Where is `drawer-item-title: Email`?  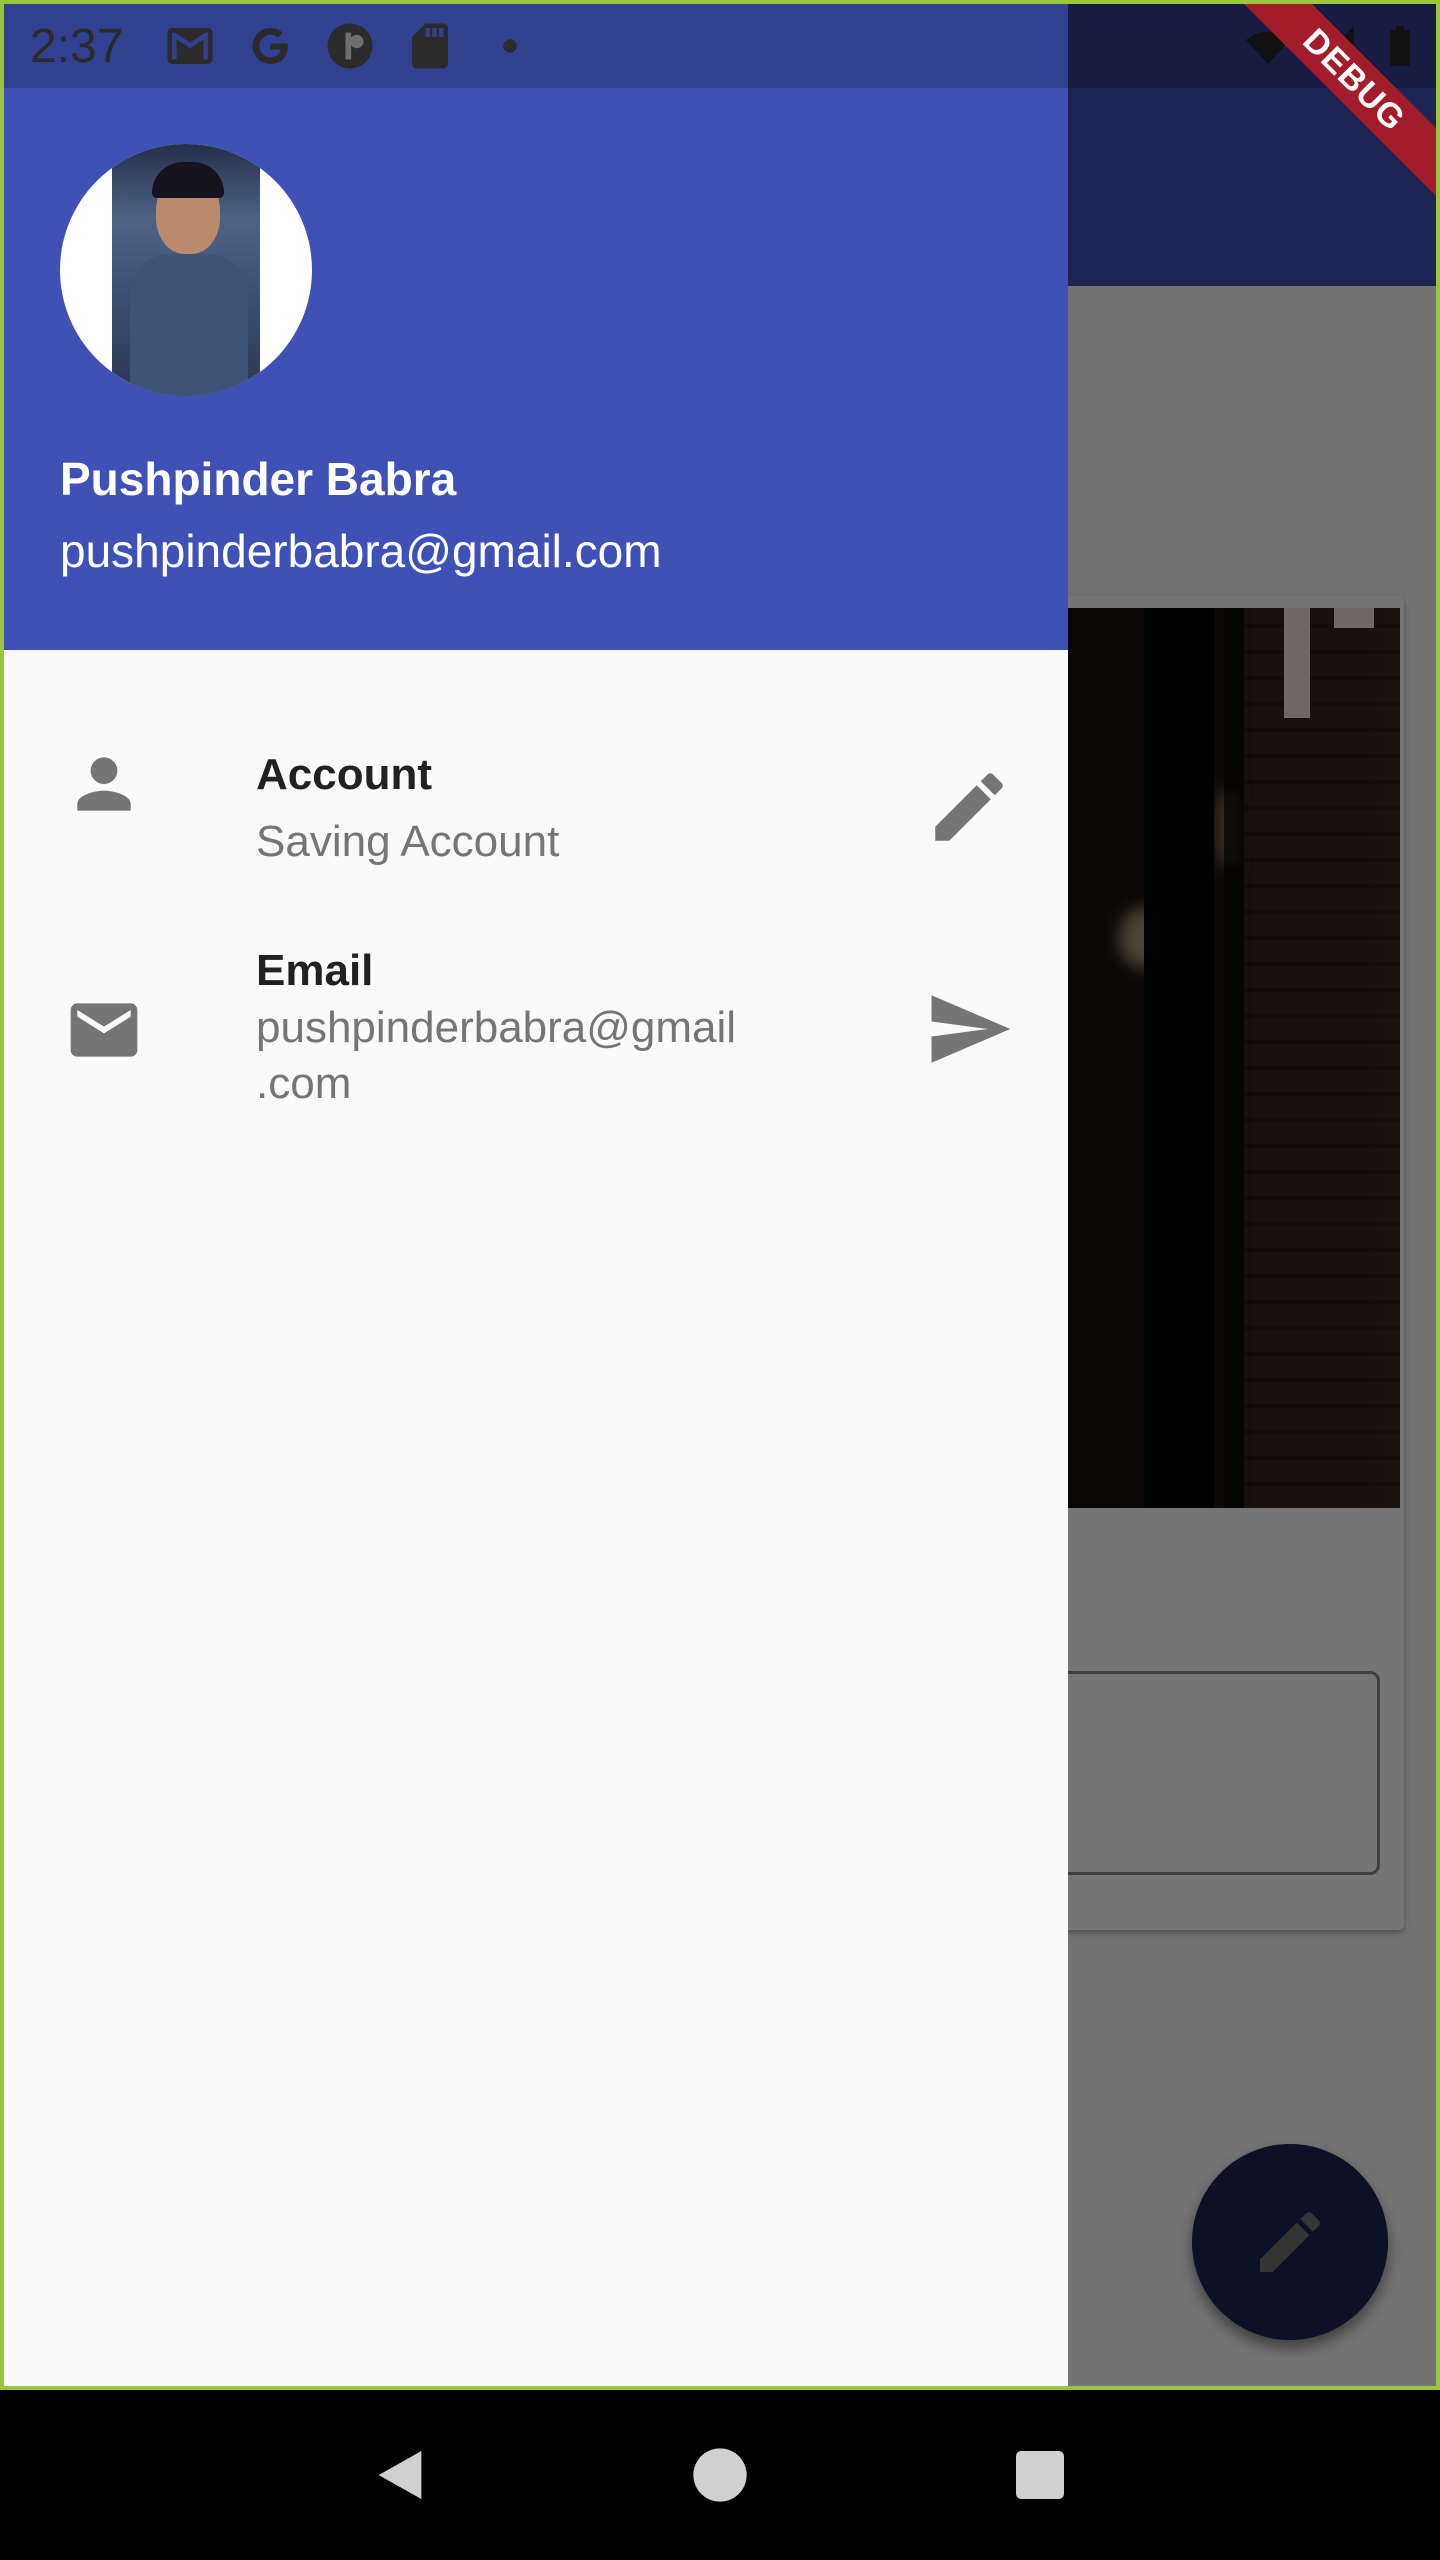 drawer-item-title: Email is located at coordinates (315, 970).